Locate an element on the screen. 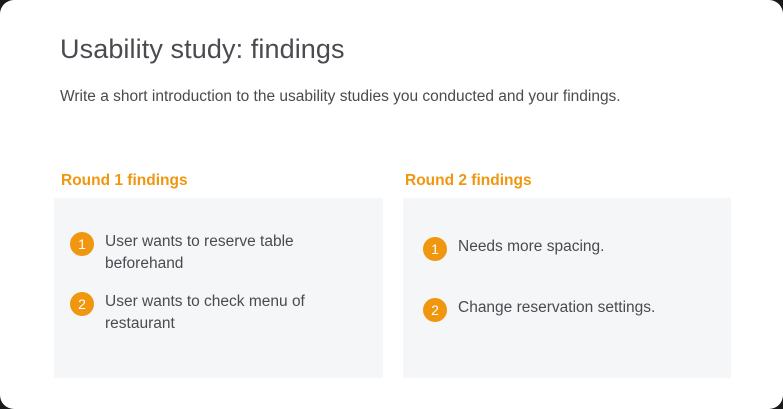  finding-item: 1 User wants to reserve table beforehand is located at coordinates (215, 253).